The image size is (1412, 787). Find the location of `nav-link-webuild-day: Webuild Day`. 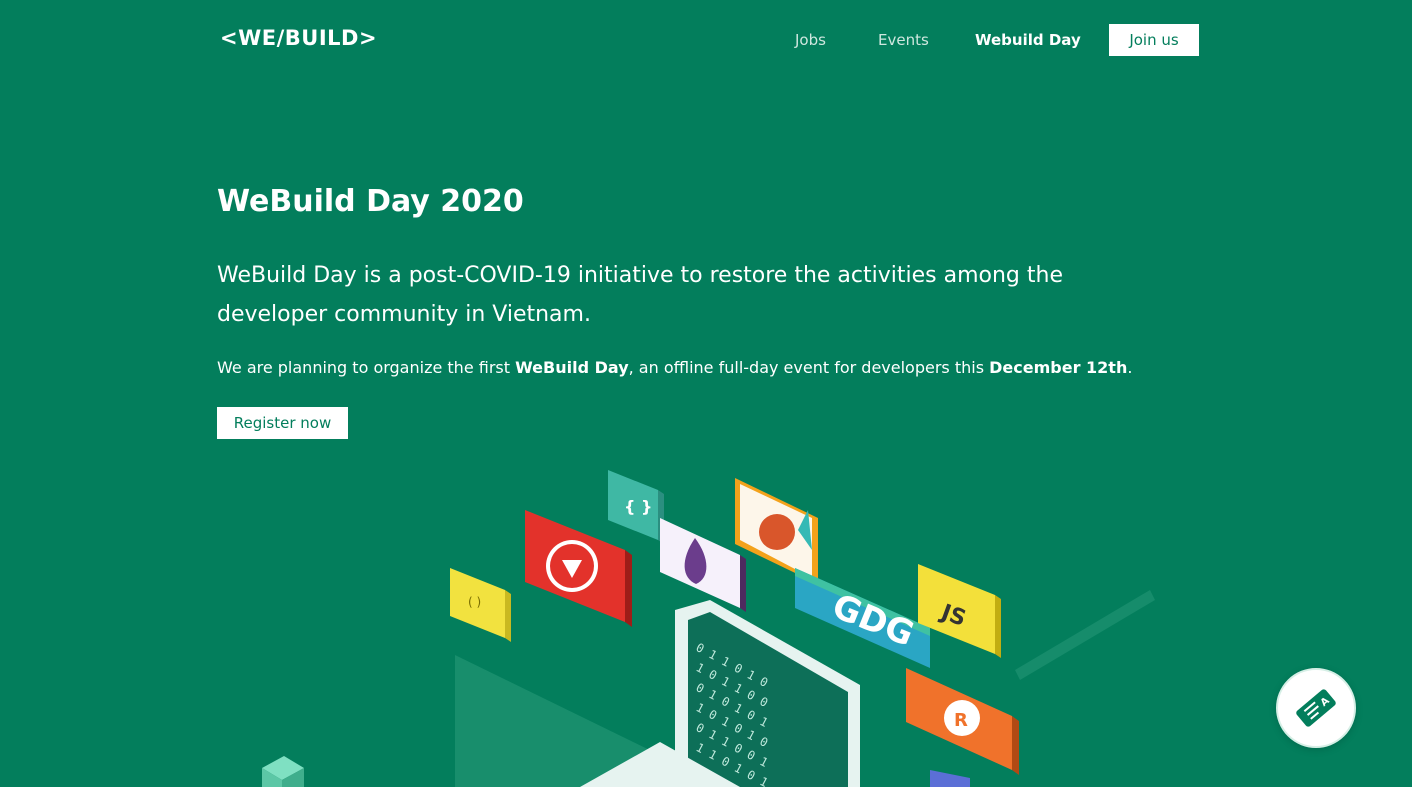

nav-link-webuild-day: Webuild Day is located at coordinates (1028, 40).